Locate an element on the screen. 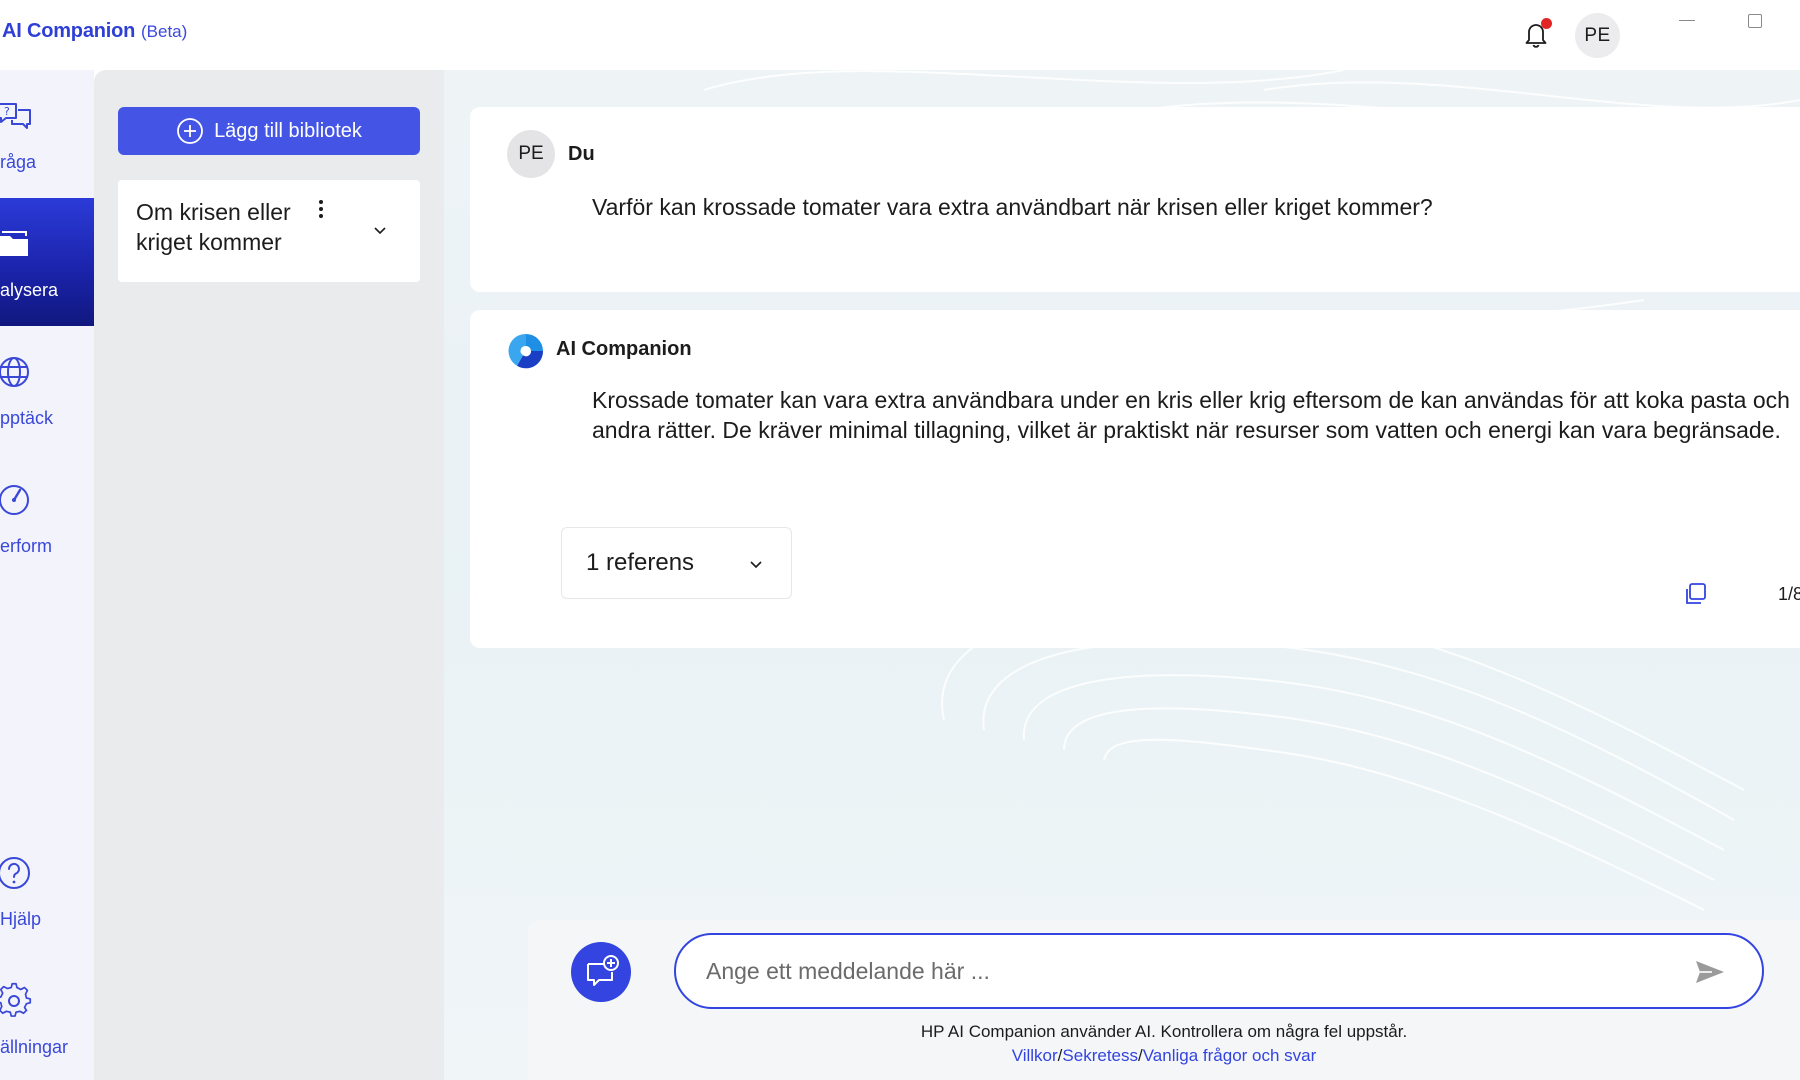 The height and width of the screenshot is (1080, 1800). globe-icon is located at coordinates (14, 372).